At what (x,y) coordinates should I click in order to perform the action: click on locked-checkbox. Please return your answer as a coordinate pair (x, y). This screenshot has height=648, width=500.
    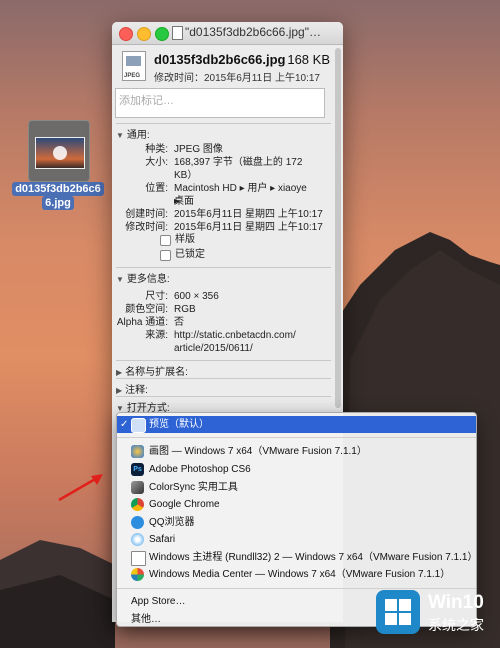
    Looking at the image, I should click on (165, 255).